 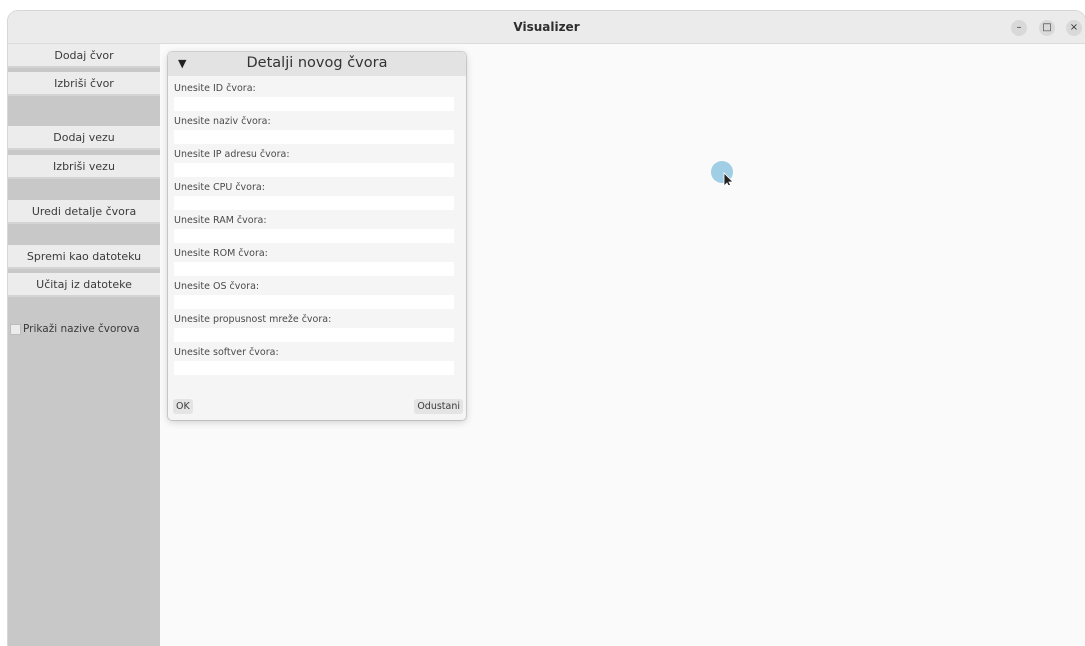 What do you see at coordinates (84, 167) in the screenshot?
I see `delete-link-button: Izbriši vezu` at bounding box center [84, 167].